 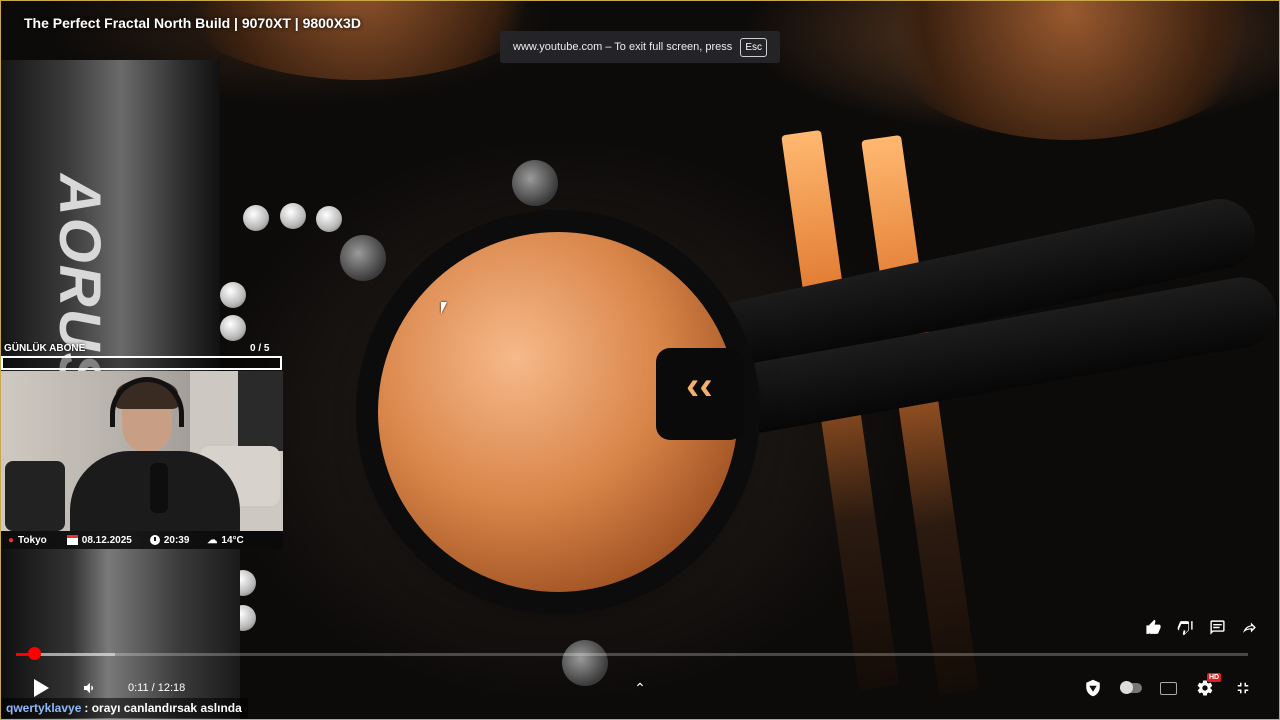 I want to click on captions-box, so click(x=1168, y=688).